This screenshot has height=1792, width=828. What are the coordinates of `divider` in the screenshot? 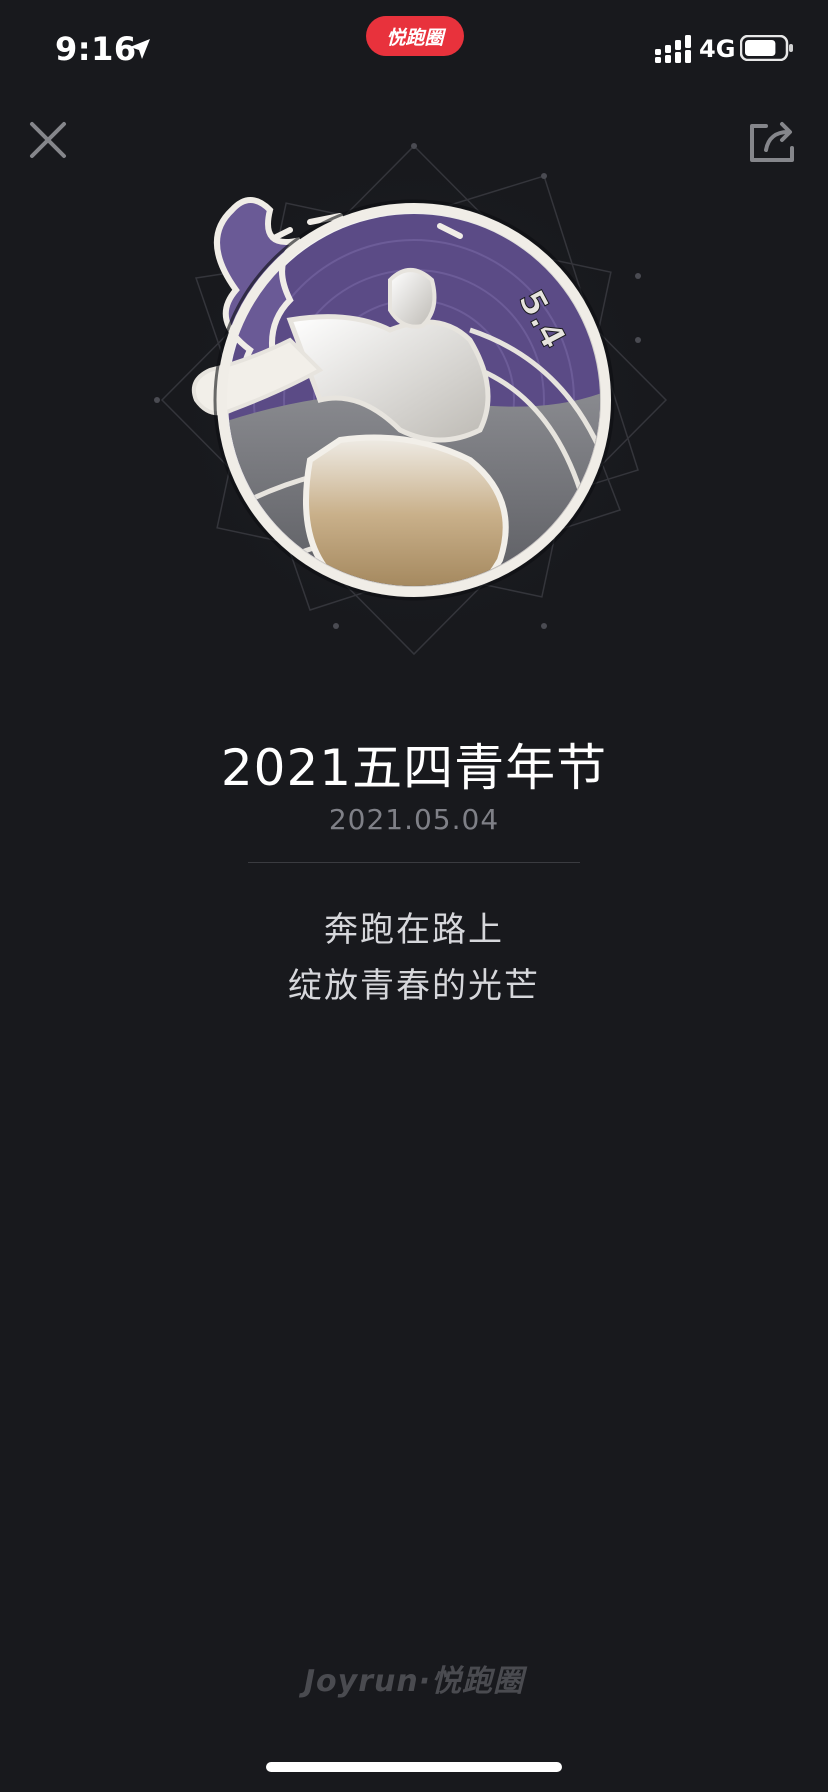 It's located at (414, 862).